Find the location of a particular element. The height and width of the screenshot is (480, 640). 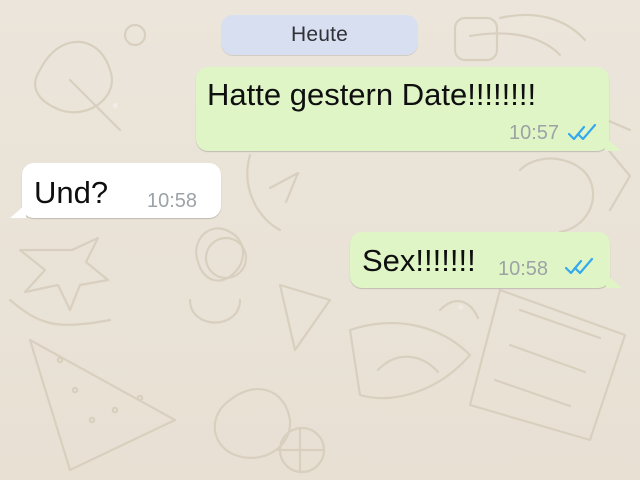

message-text: Und? is located at coordinates (71, 192).